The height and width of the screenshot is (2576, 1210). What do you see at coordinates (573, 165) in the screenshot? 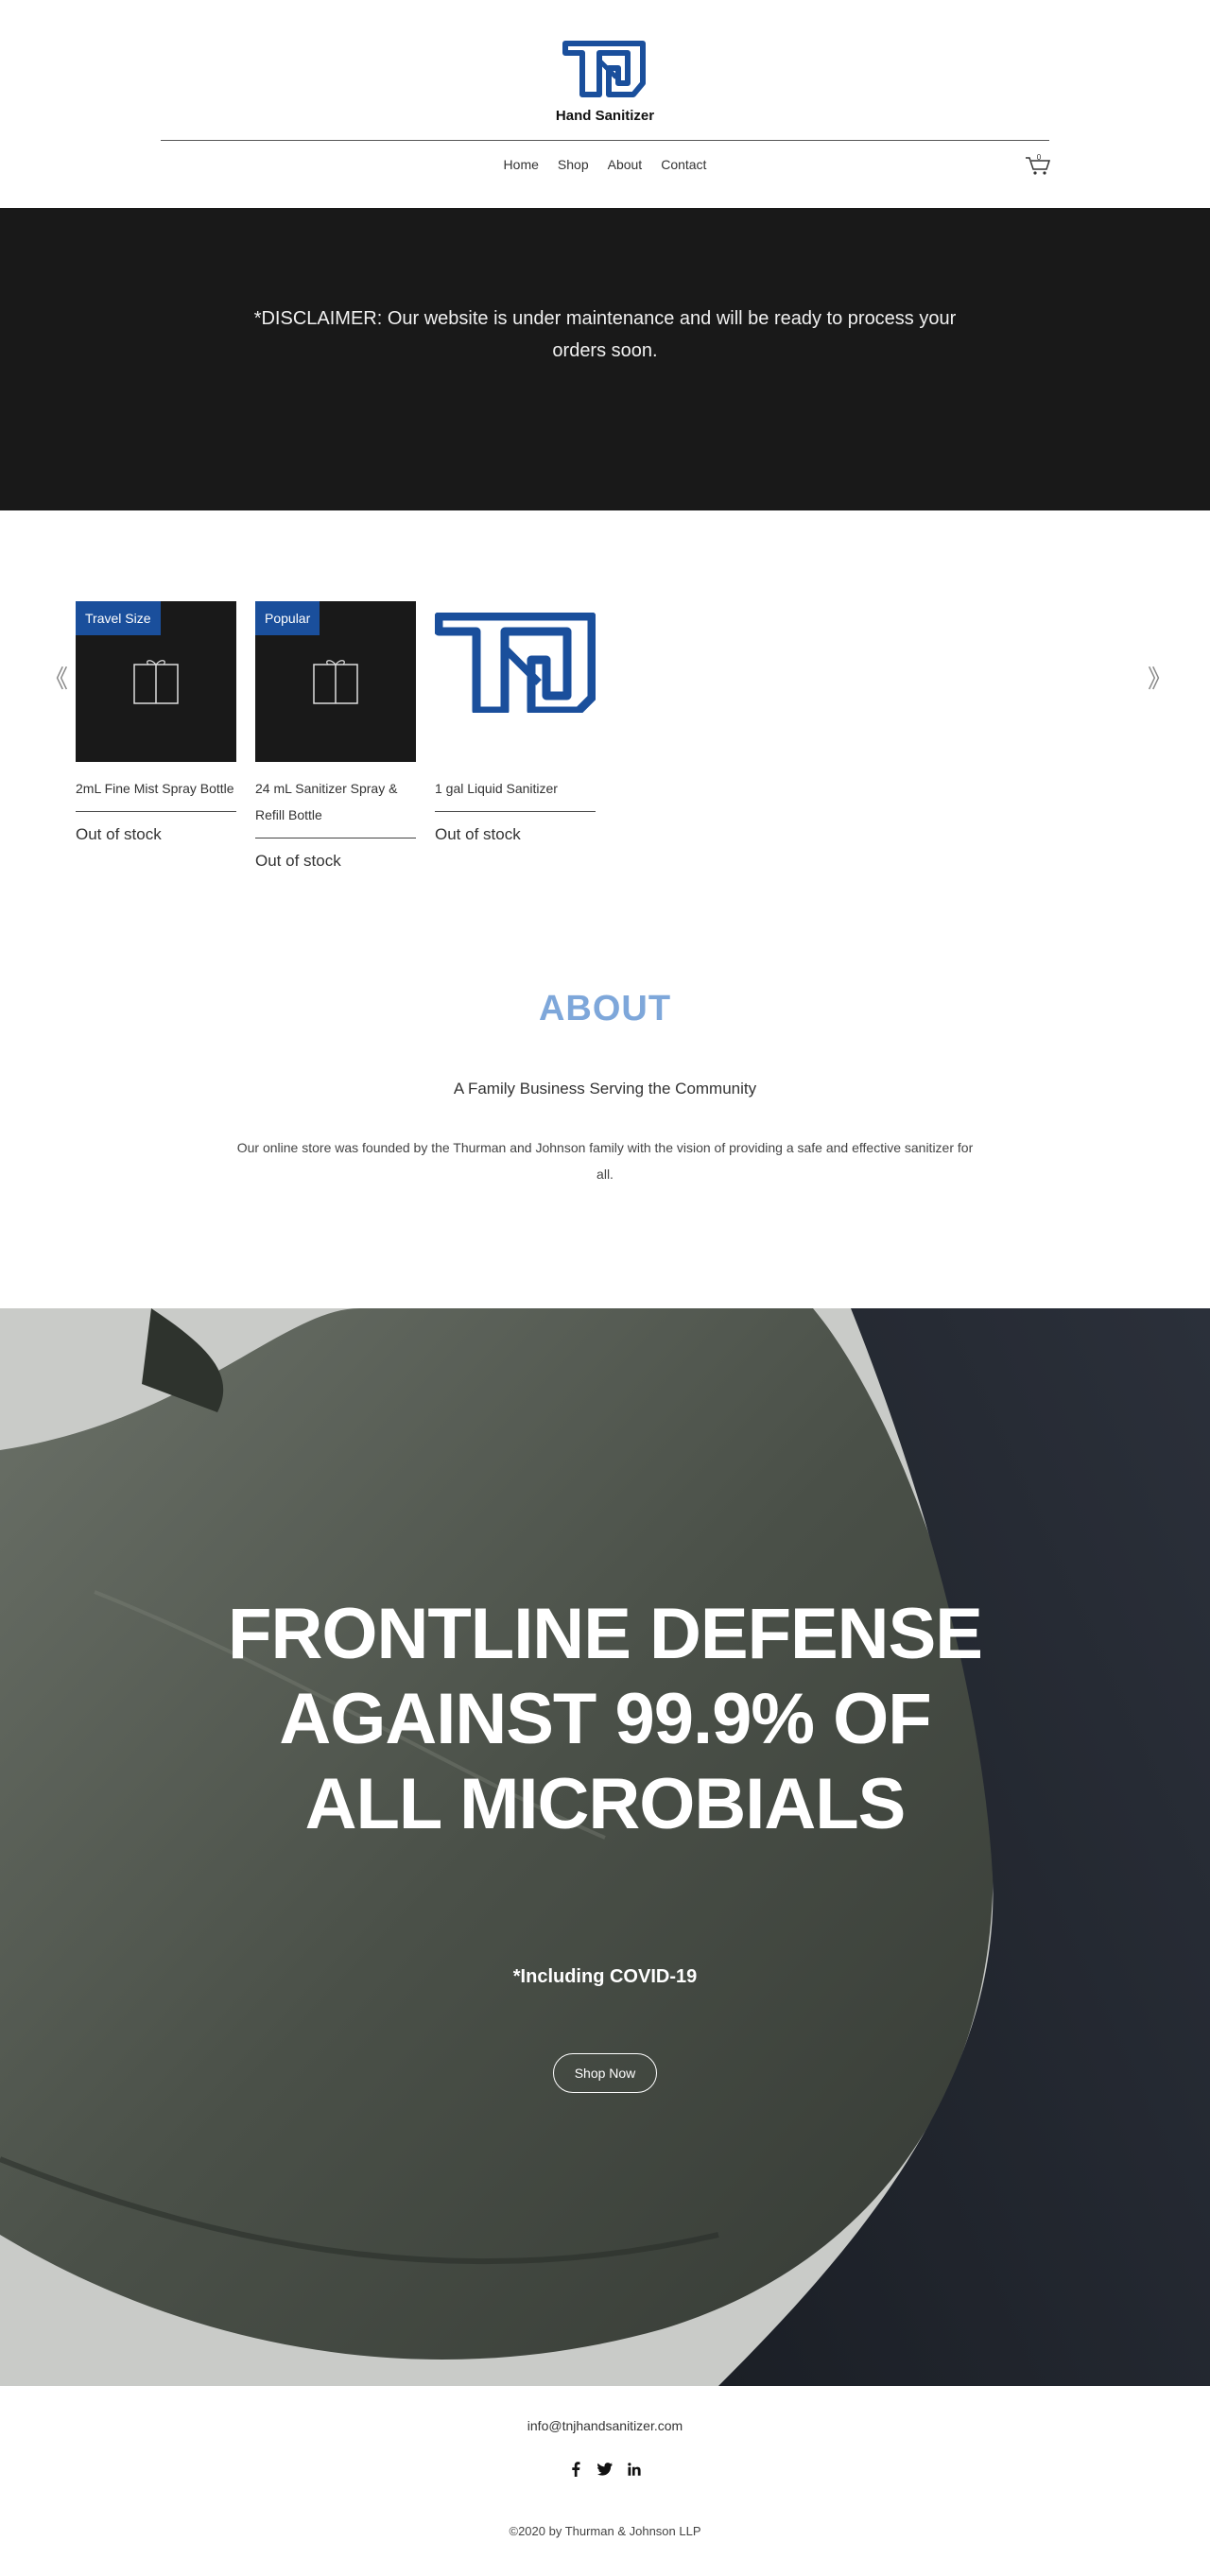
I see `nav-shop: Shop` at bounding box center [573, 165].